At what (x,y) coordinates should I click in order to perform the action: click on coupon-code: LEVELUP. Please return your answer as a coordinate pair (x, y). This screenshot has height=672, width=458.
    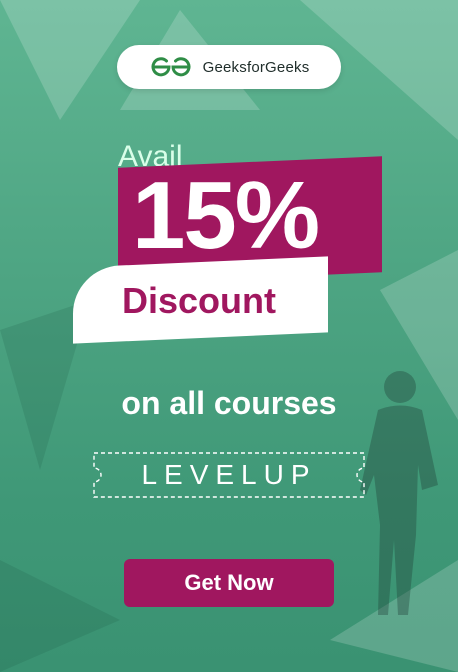
    Looking at the image, I should click on (229, 474).